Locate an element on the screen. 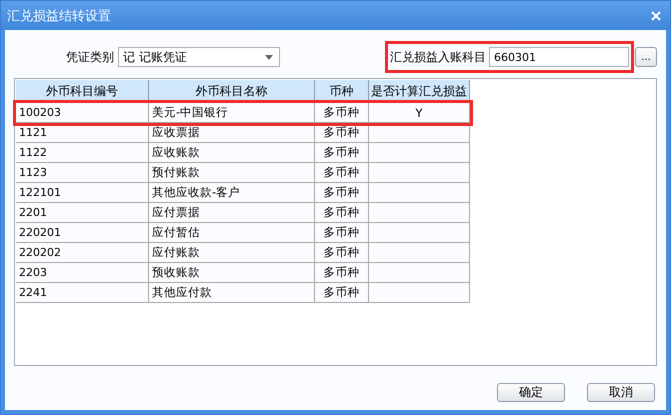  table-cell: 美元-中国银行 is located at coordinates (232, 113).